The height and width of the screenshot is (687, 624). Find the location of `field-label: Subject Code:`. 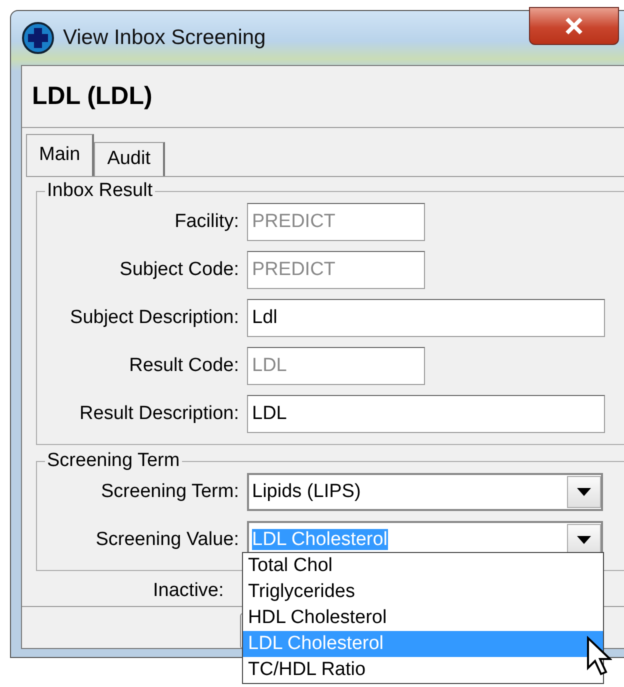

field-label: Subject Code: is located at coordinates (179, 270).